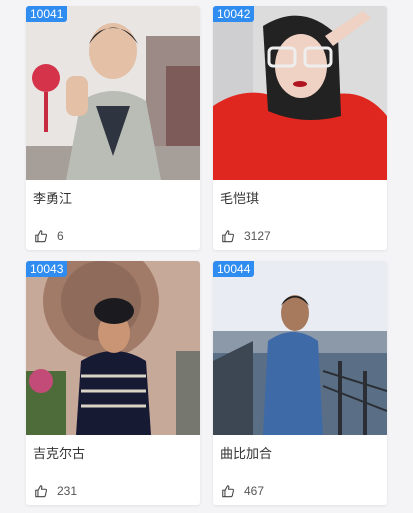 The width and height of the screenshot is (413, 513). I want to click on candidate-name: 曲比加合, so click(246, 453).